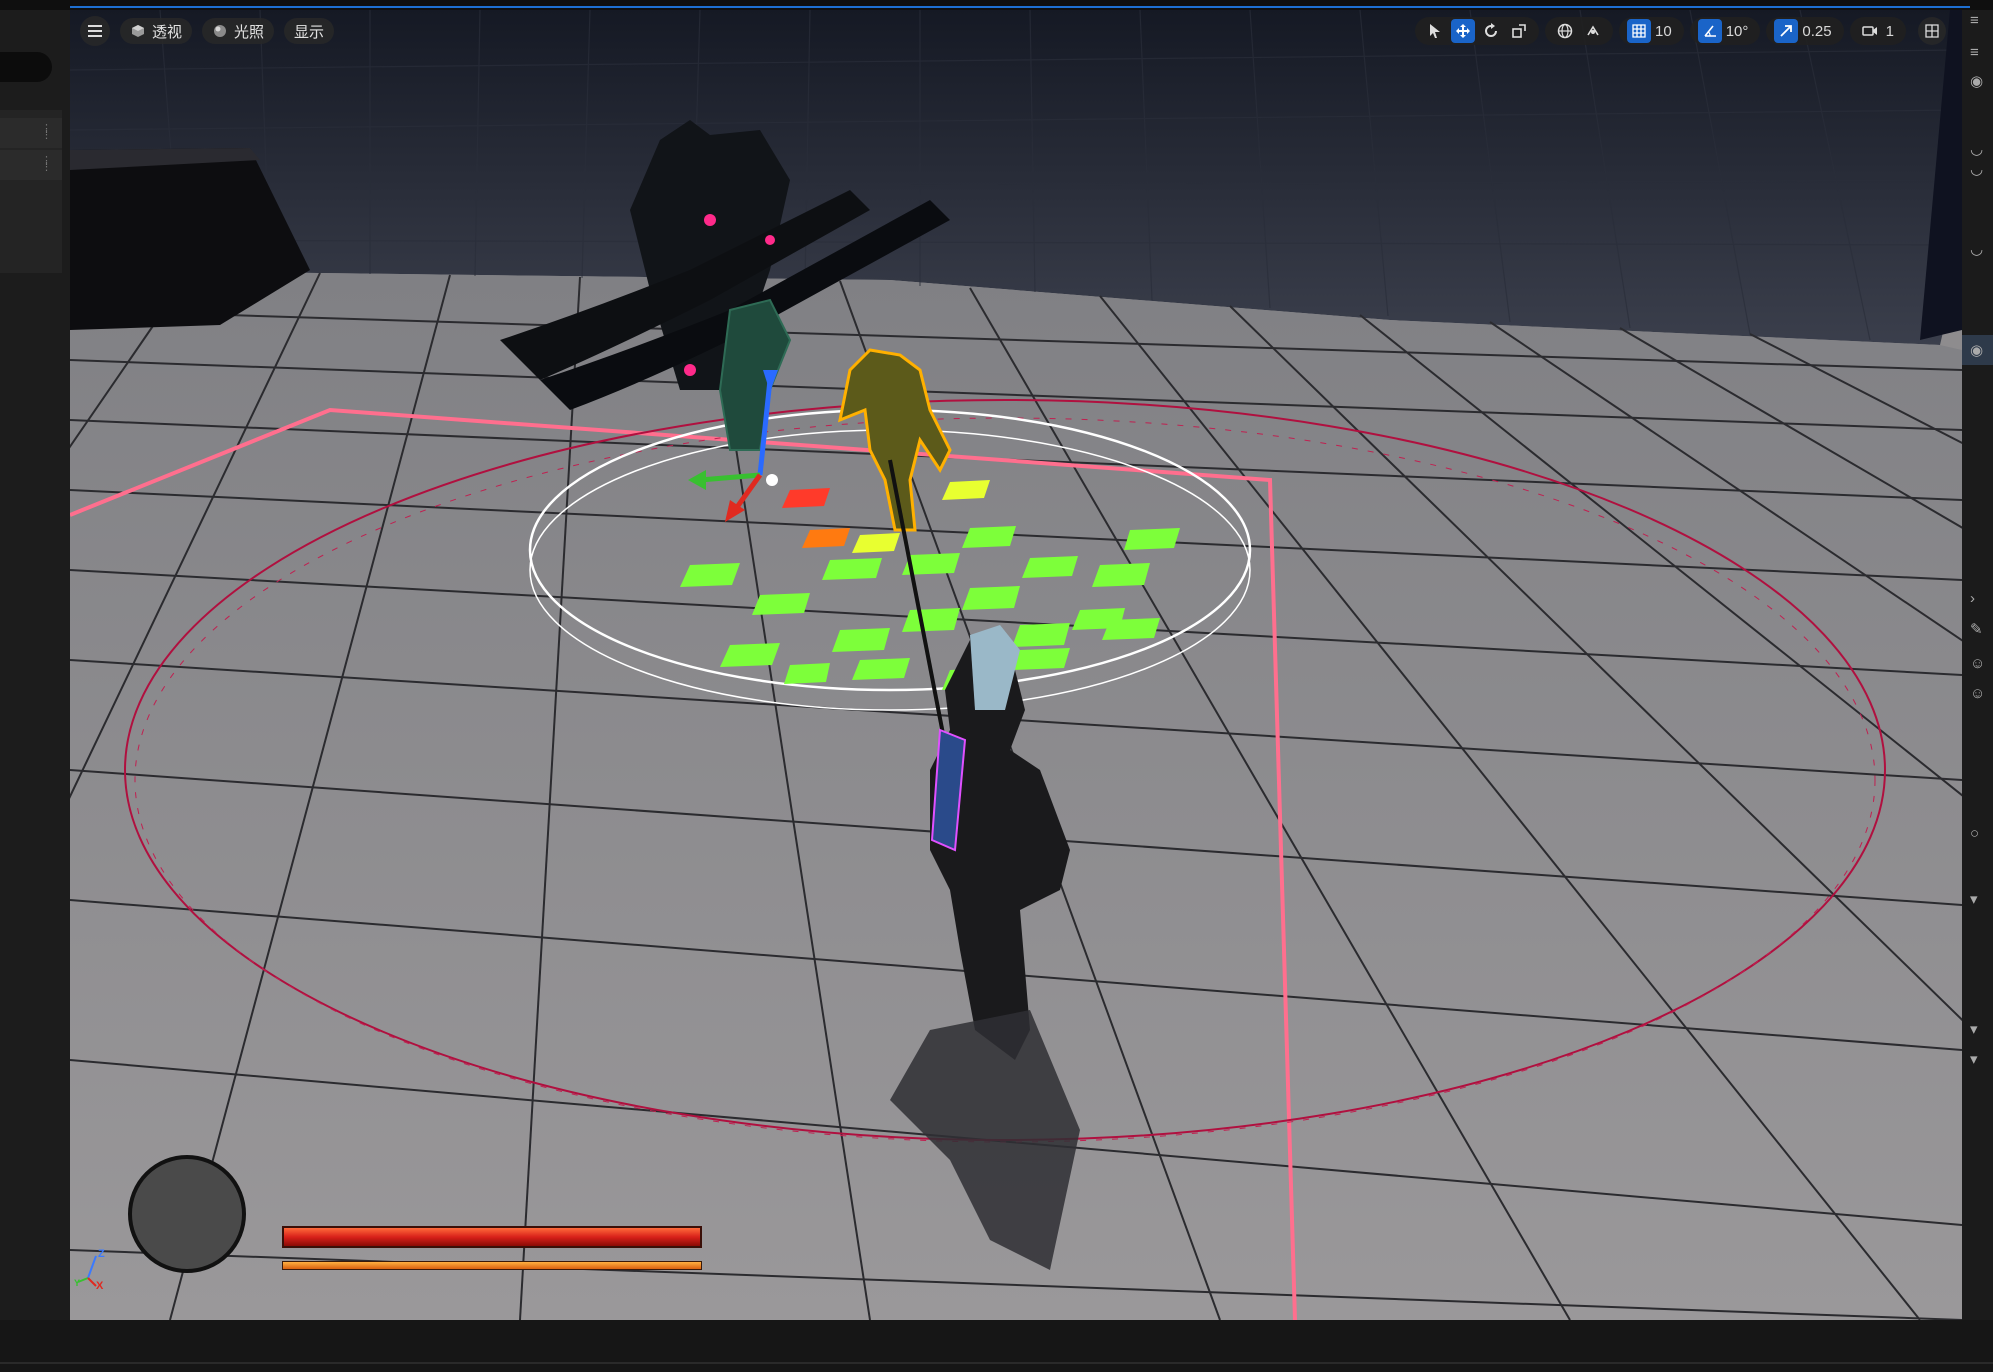 The width and height of the screenshot is (1993, 1372). I want to click on rotate-mode-button, so click(1491, 31).